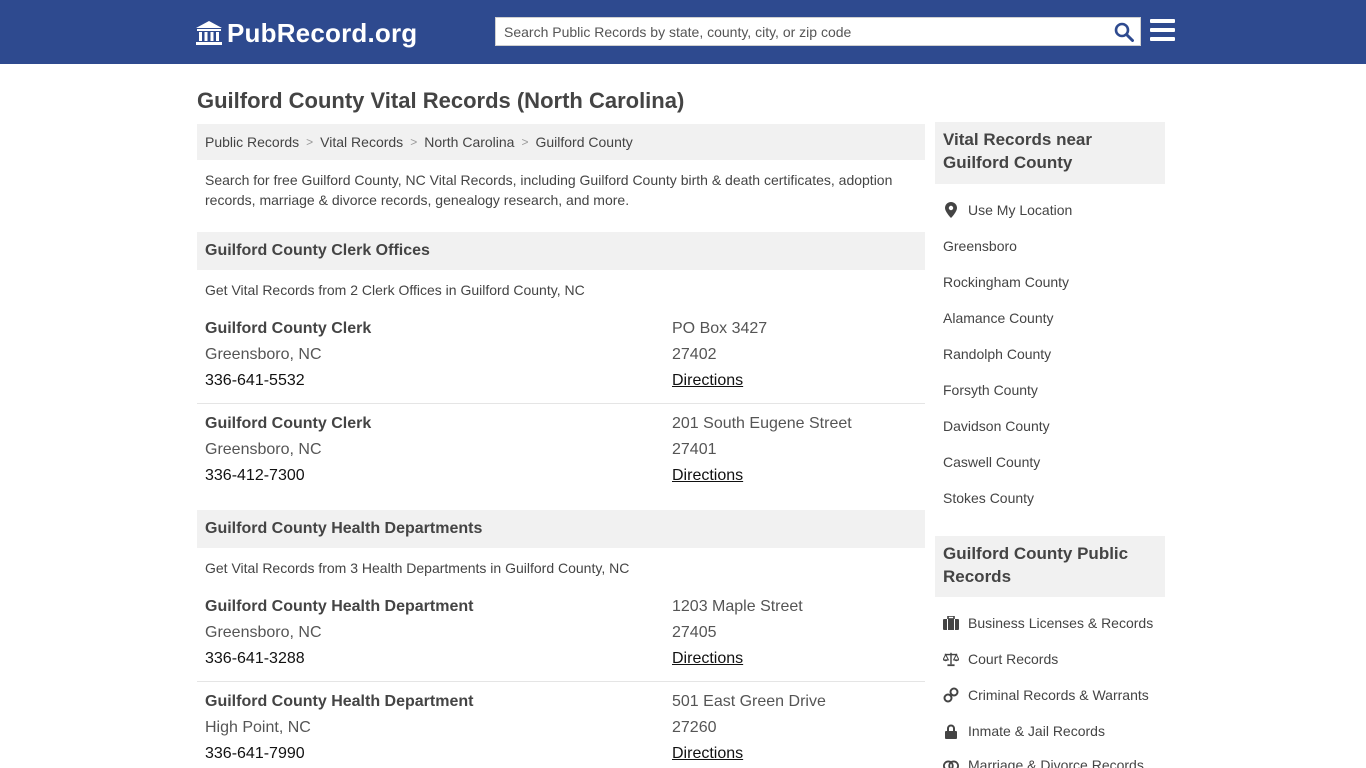 This screenshot has height=768, width=1366. Describe the element at coordinates (694, 449) in the screenshot. I see `office-zip: 27401` at that location.